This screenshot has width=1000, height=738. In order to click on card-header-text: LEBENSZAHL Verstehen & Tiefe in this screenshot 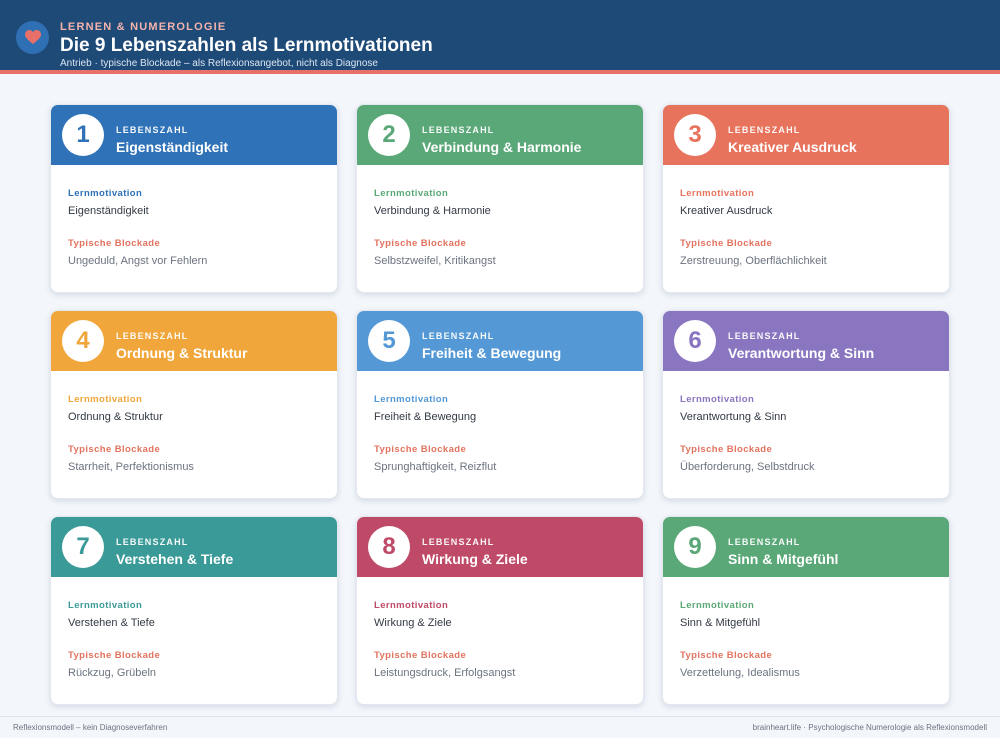, I will do `click(174, 552)`.